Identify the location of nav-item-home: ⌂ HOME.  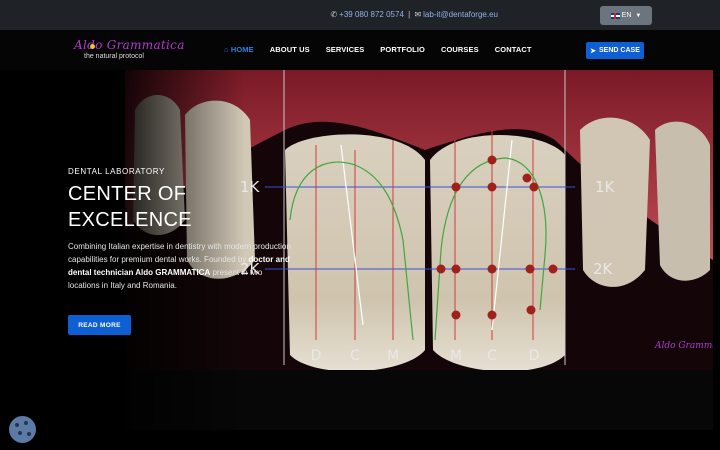
(239, 49).